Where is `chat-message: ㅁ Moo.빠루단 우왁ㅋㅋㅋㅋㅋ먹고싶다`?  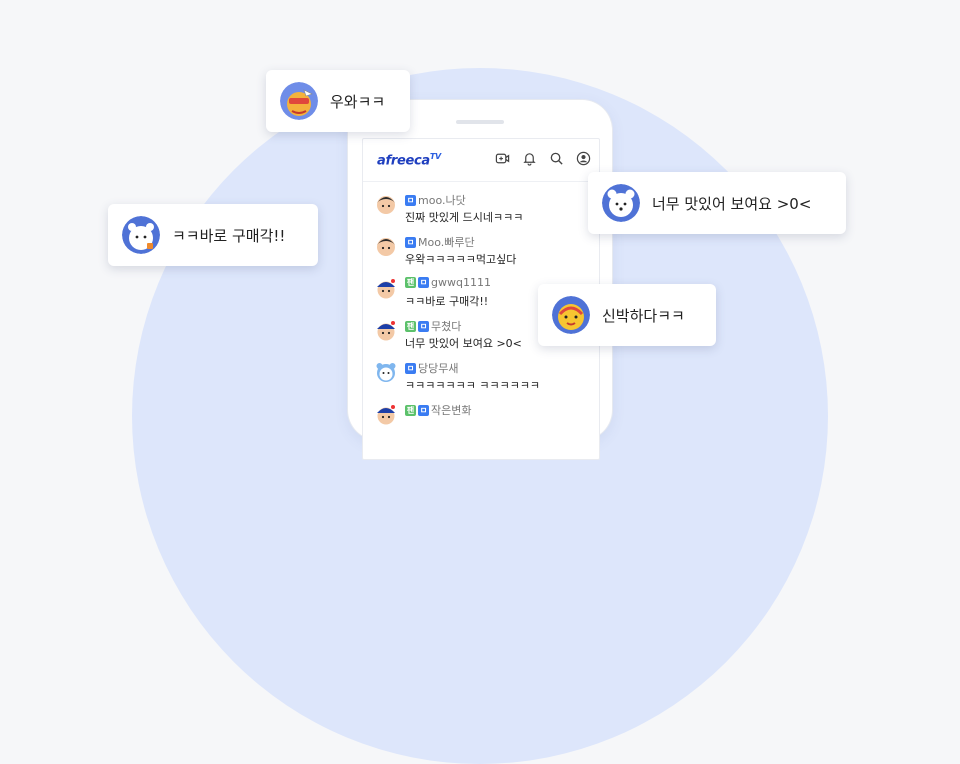 chat-message: ㅁ Moo.빠루단 우왁ㅋㅋㅋㅋㅋ먹고싶다 is located at coordinates (487, 253).